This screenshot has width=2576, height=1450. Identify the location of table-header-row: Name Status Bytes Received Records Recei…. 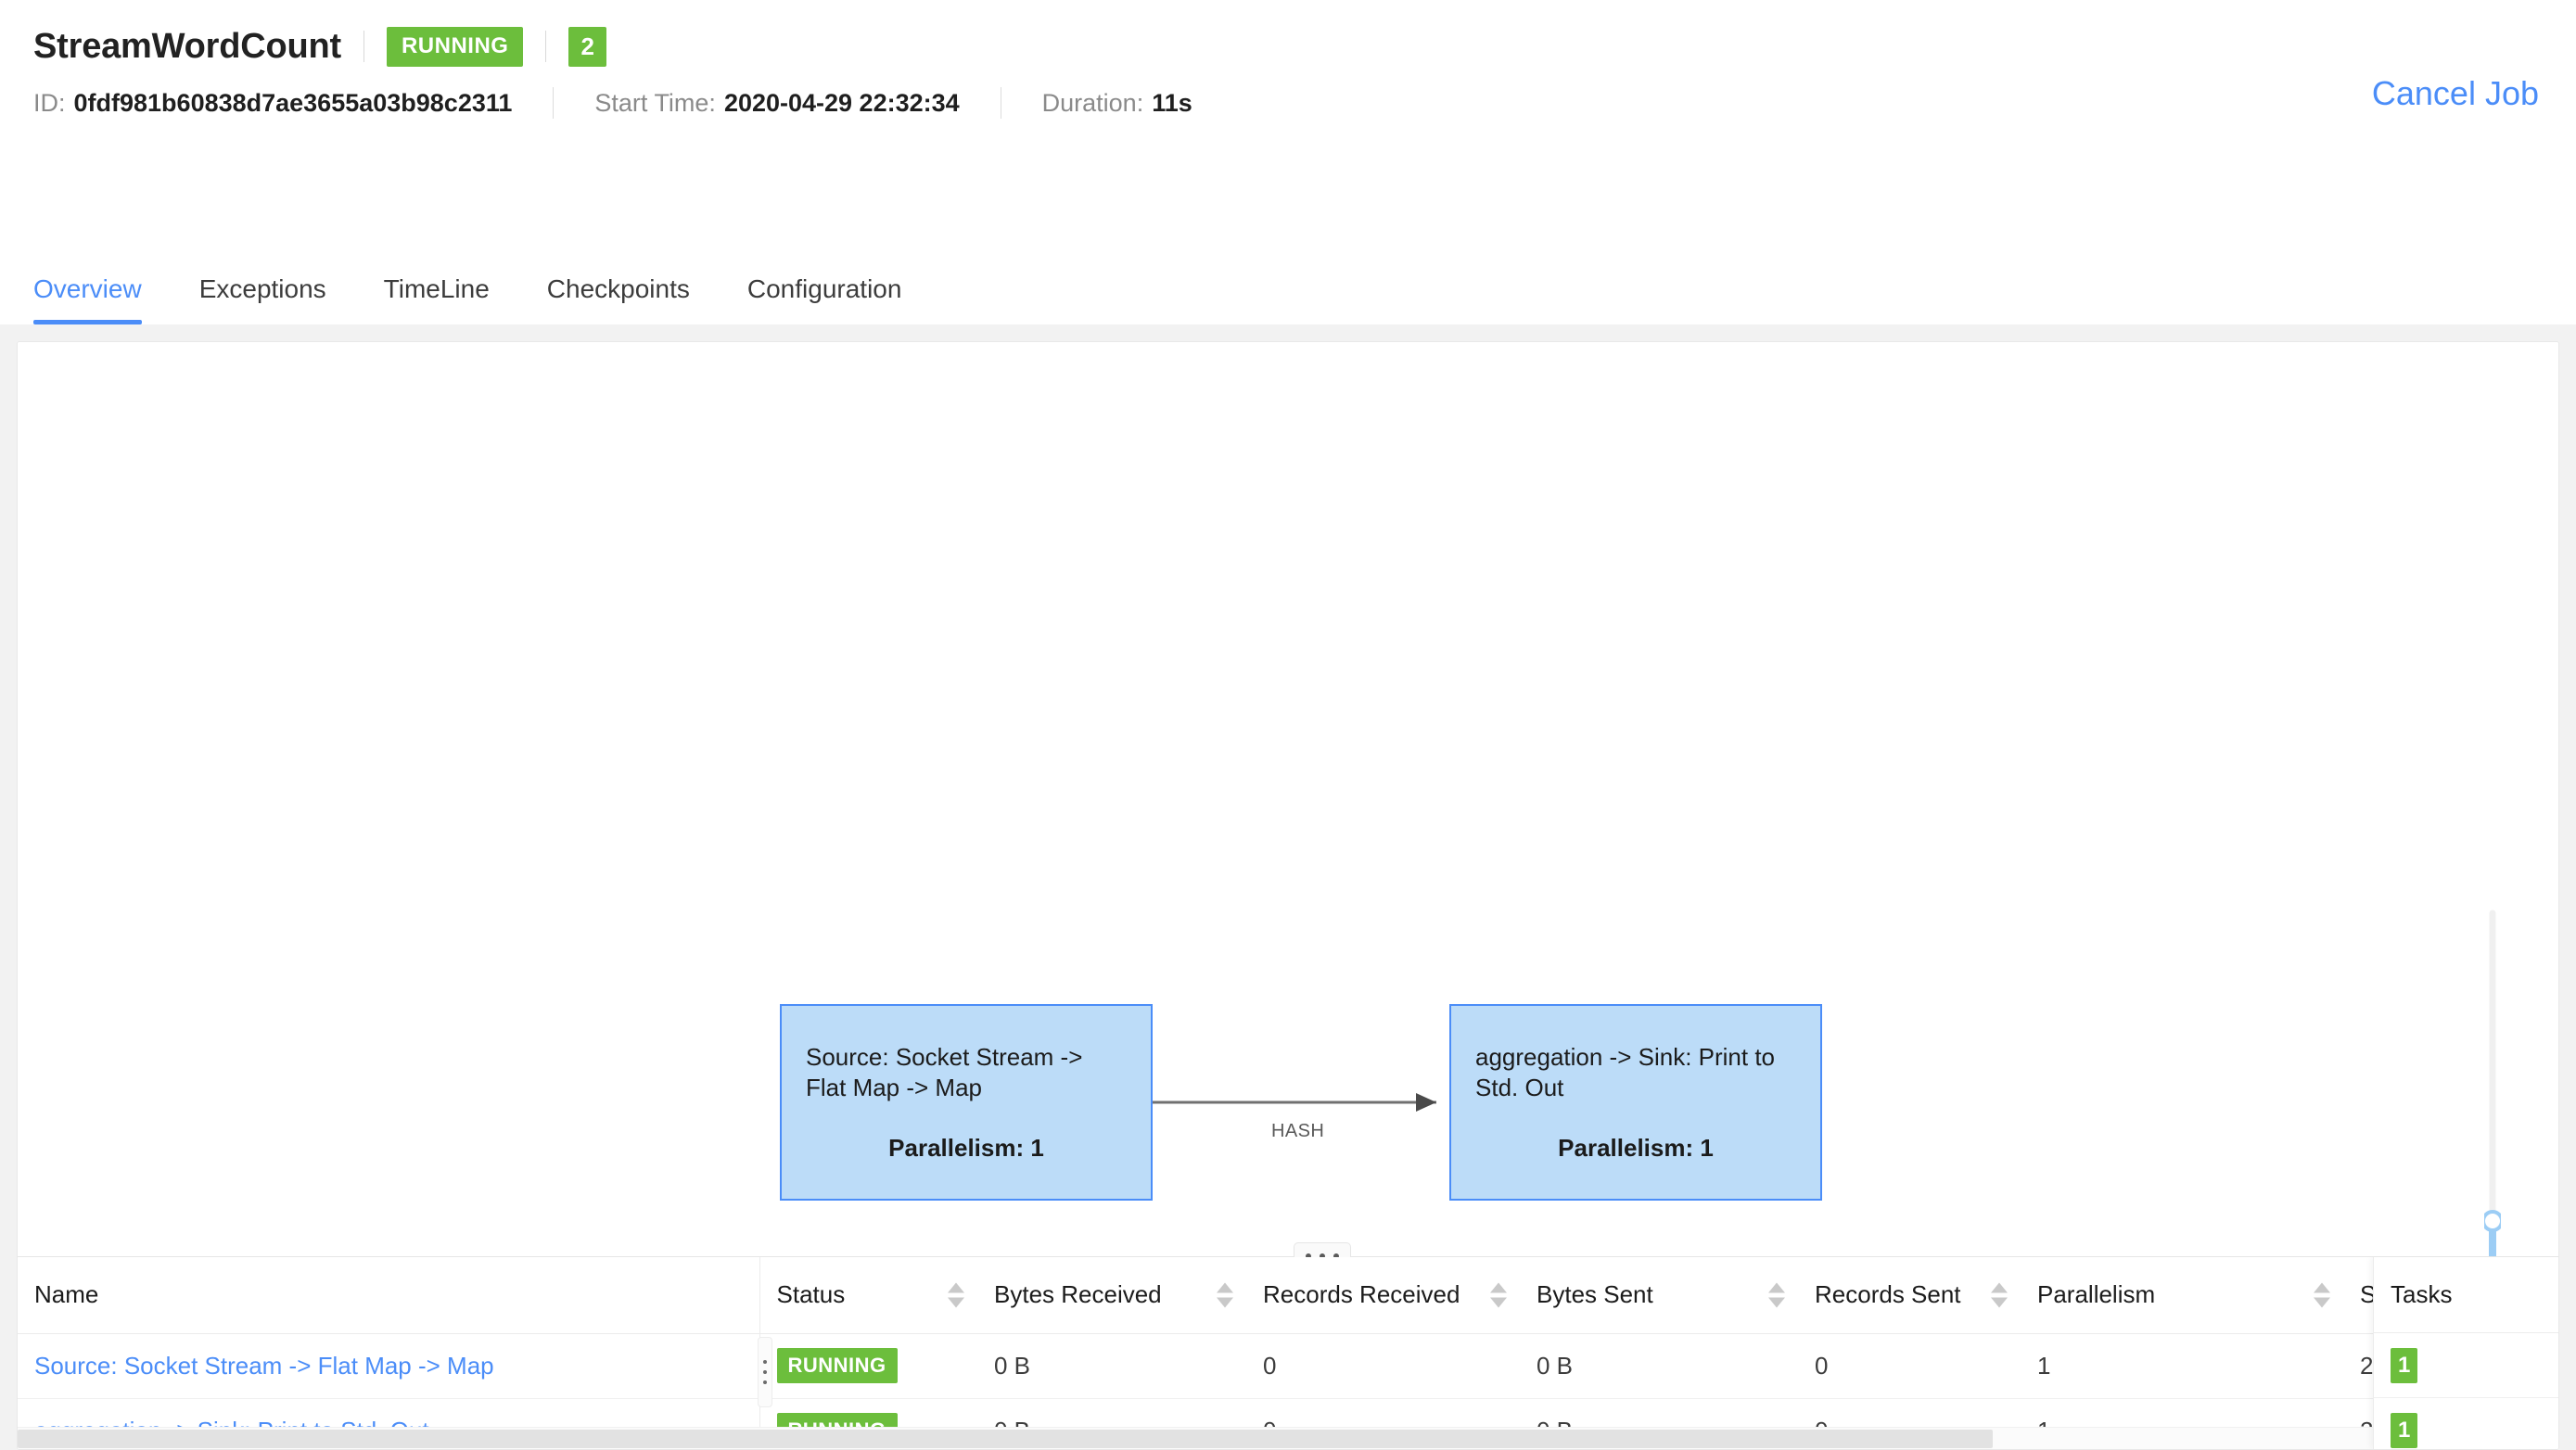
(1288, 1296).